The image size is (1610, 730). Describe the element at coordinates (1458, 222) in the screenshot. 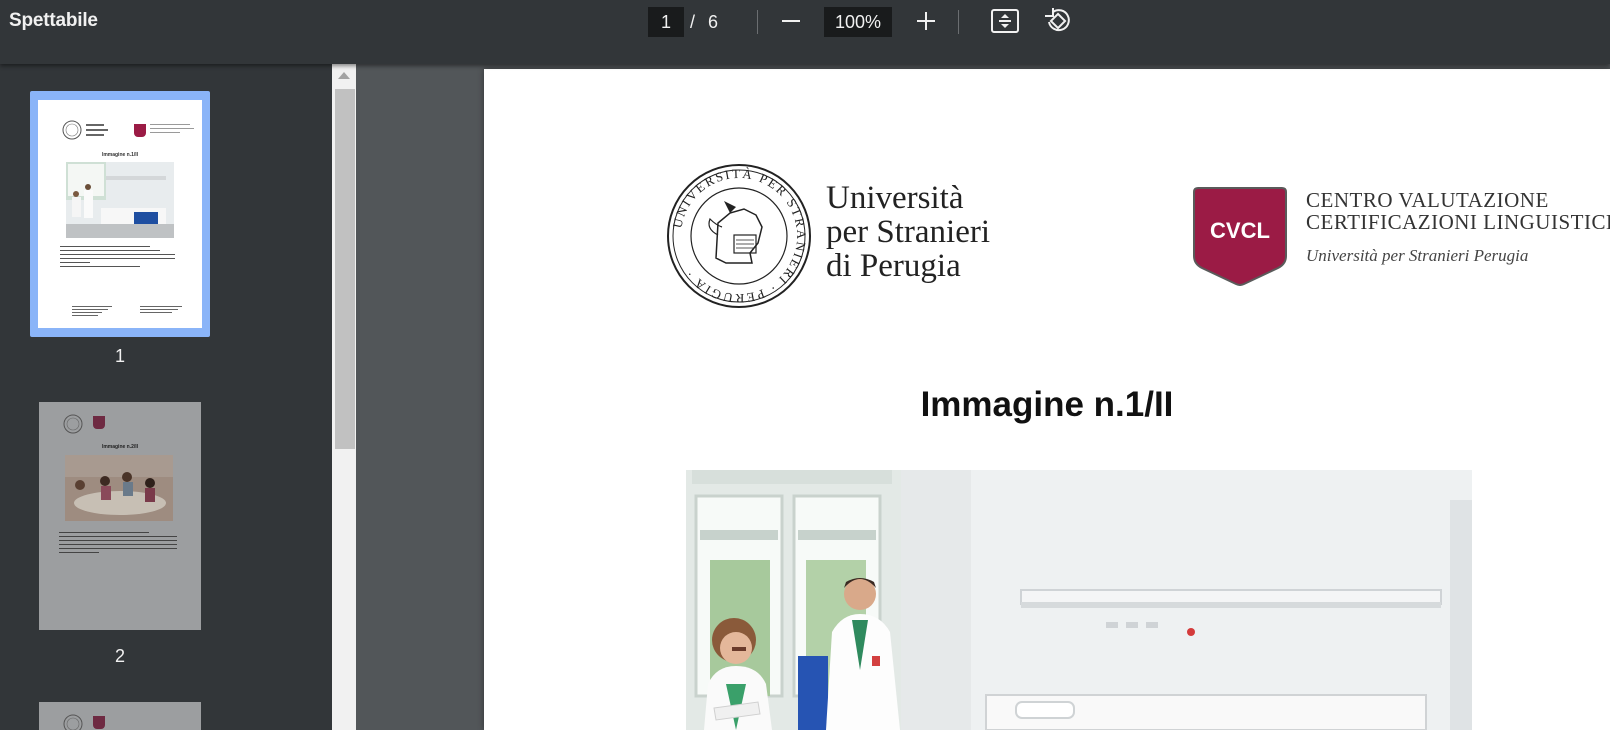

I see `cvcl-line-2: CERTIFICAZIONI LINGUISTICHE` at that location.